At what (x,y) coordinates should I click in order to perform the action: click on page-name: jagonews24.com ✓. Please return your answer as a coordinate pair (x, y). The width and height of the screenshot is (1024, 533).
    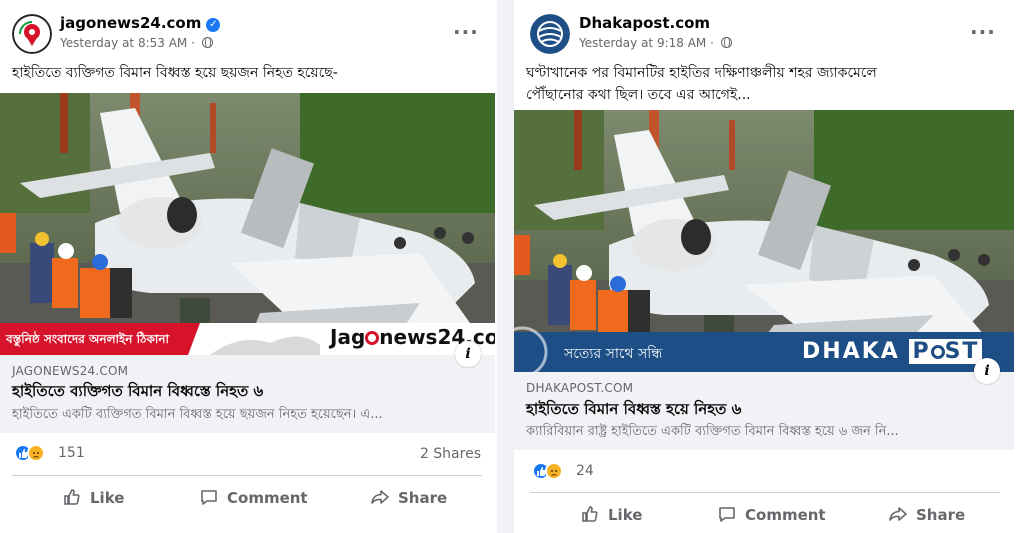
    Looking at the image, I should click on (140, 23).